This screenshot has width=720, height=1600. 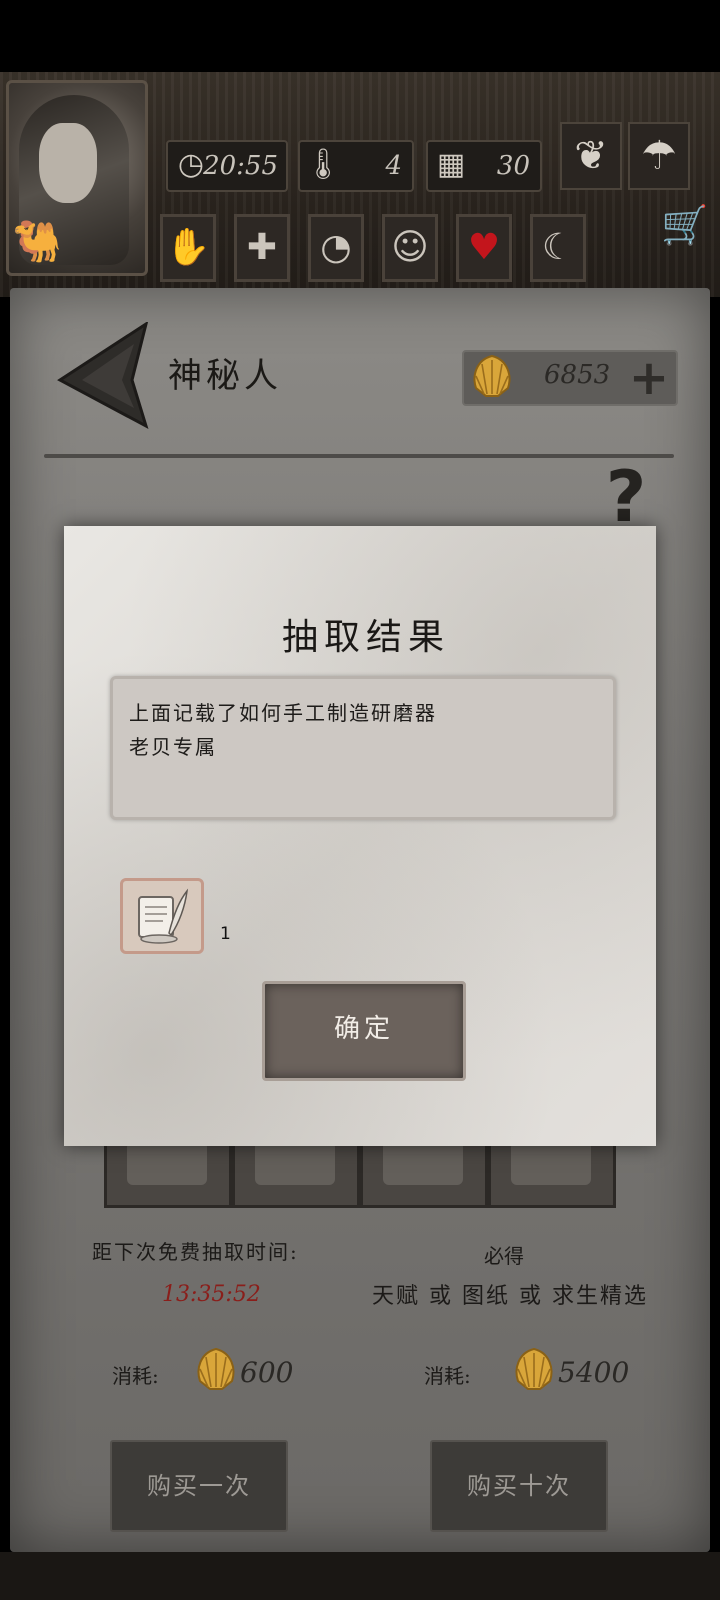 What do you see at coordinates (360, 1576) in the screenshot?
I see `bottom-strip` at bounding box center [360, 1576].